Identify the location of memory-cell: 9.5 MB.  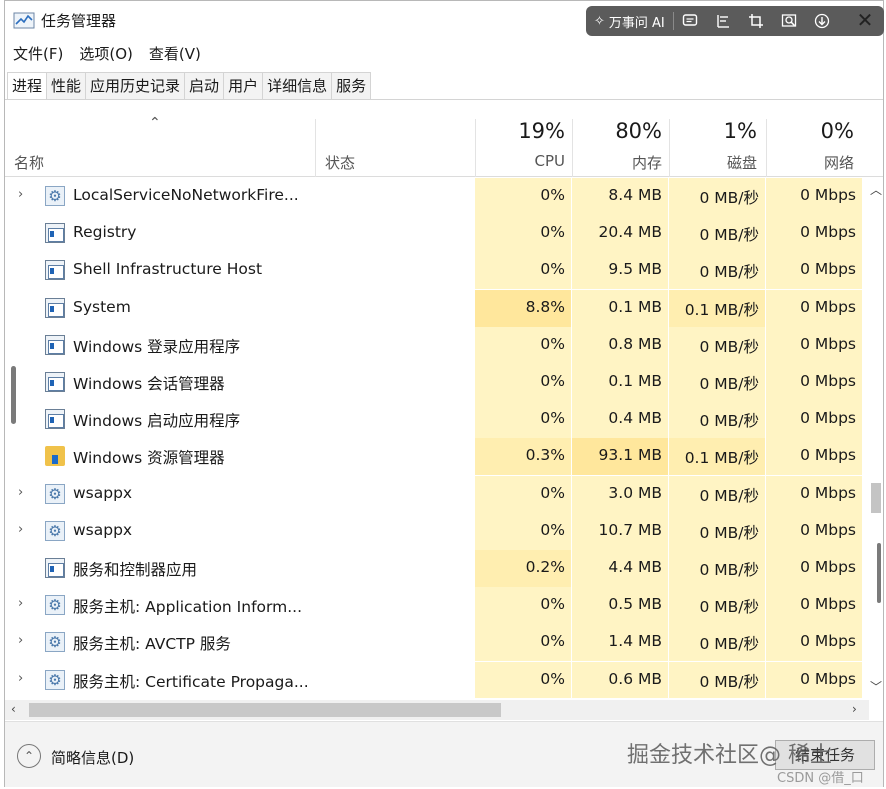
(620, 271).